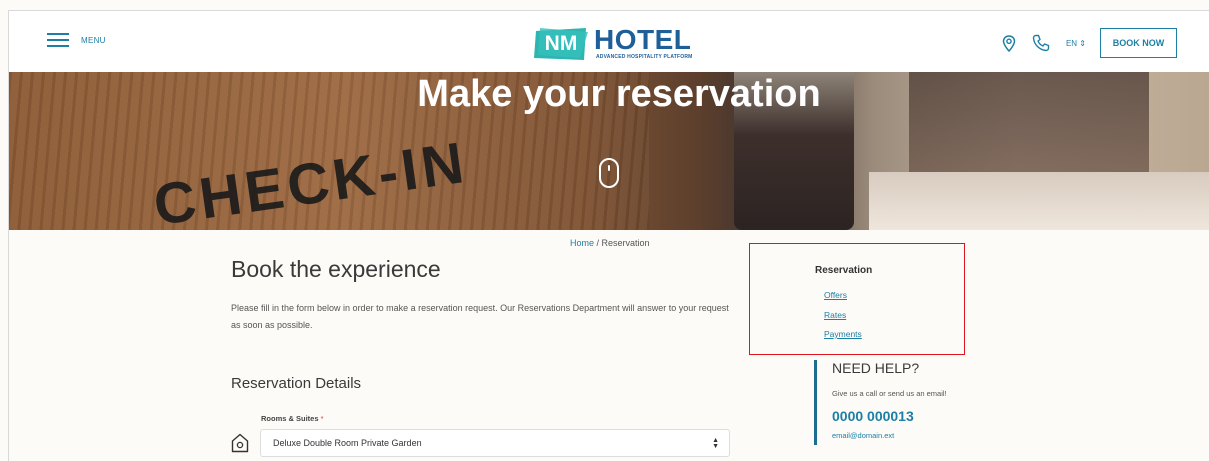 This screenshot has height=461, width=1209. I want to click on language-selector: EN ⇕, so click(1076, 43).